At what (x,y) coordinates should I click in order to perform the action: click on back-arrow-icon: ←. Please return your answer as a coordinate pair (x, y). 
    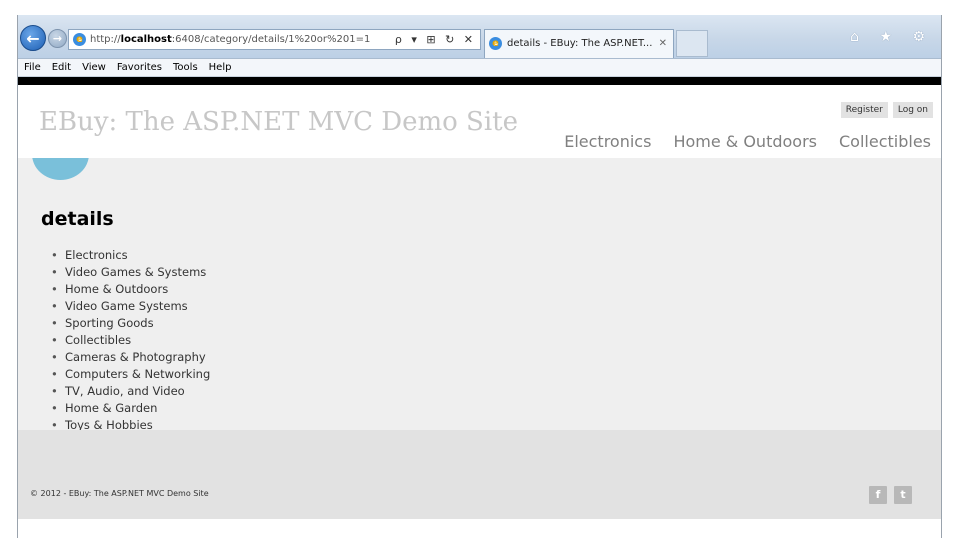
    Looking at the image, I should click on (33, 38).